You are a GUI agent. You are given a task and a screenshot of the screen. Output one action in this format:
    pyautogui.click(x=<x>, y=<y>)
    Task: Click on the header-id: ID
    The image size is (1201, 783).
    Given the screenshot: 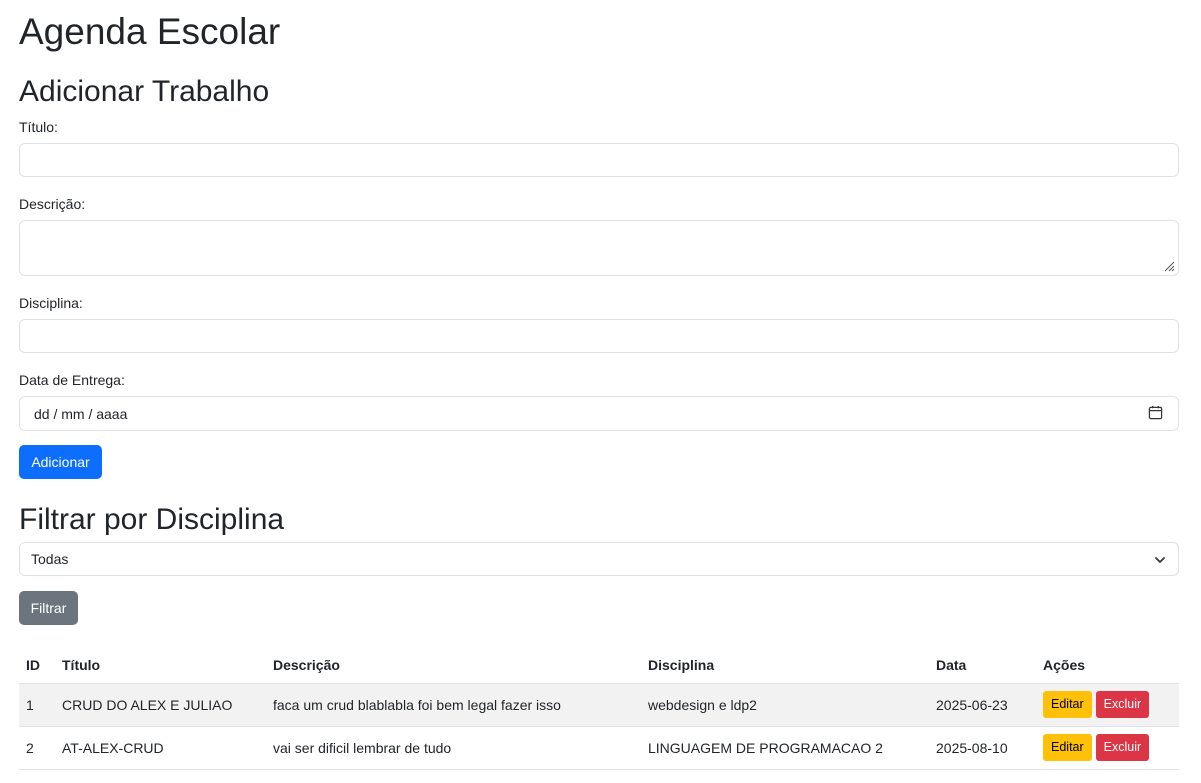 What is the action you would take?
    pyautogui.click(x=37, y=665)
    